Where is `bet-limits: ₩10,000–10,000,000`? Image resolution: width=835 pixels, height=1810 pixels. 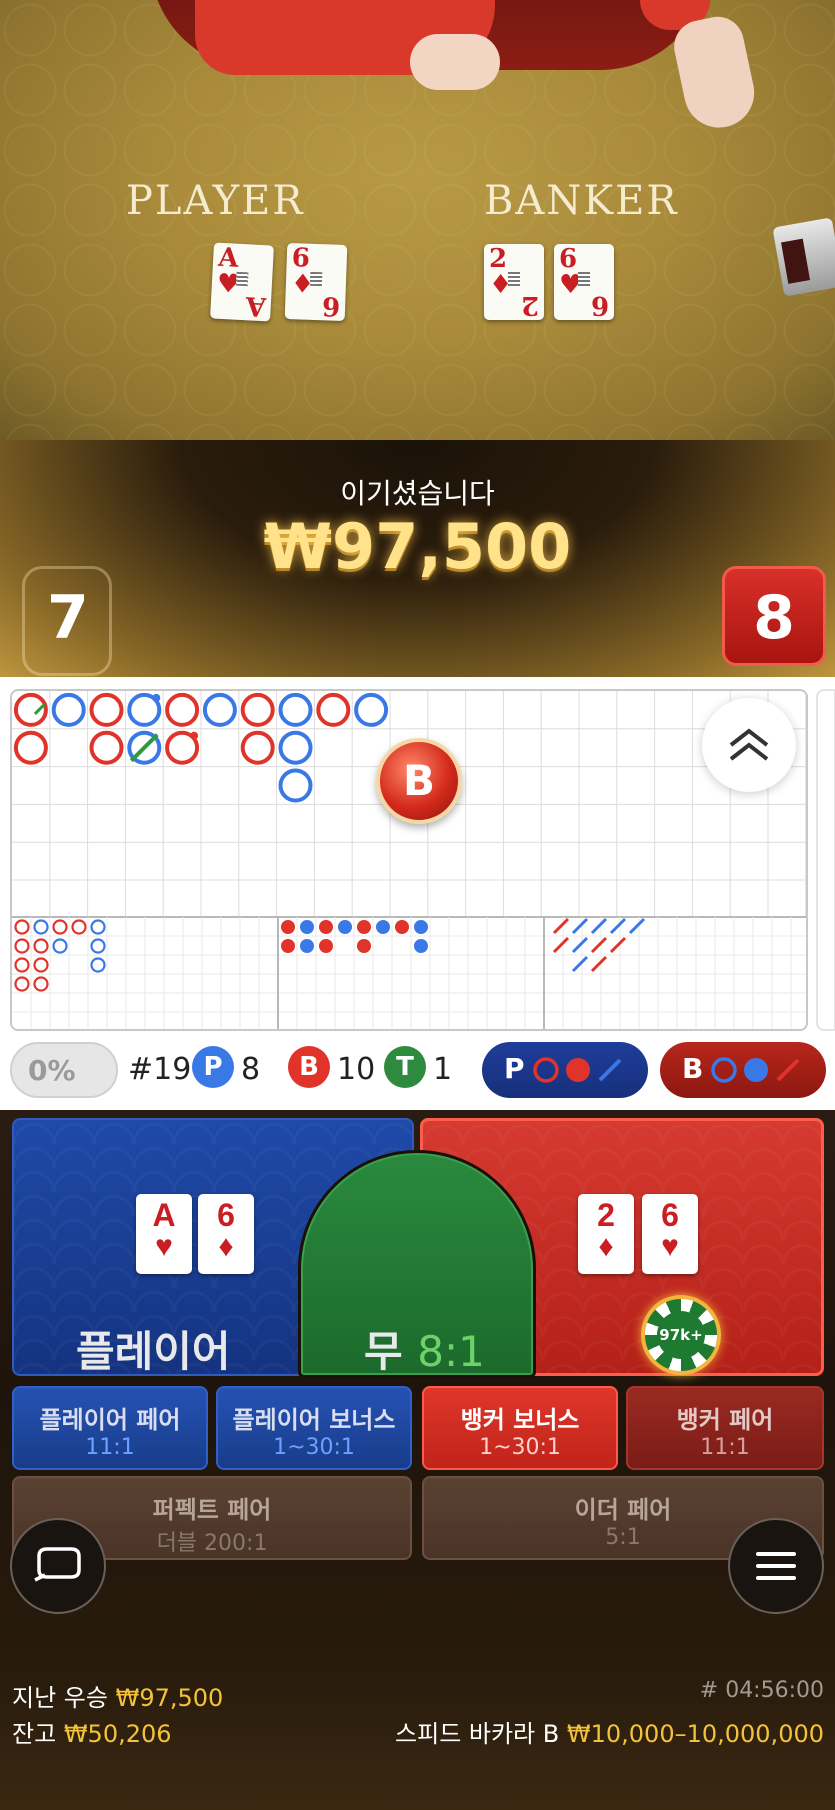 bet-limits: ₩10,000–10,000,000 is located at coordinates (695, 1734).